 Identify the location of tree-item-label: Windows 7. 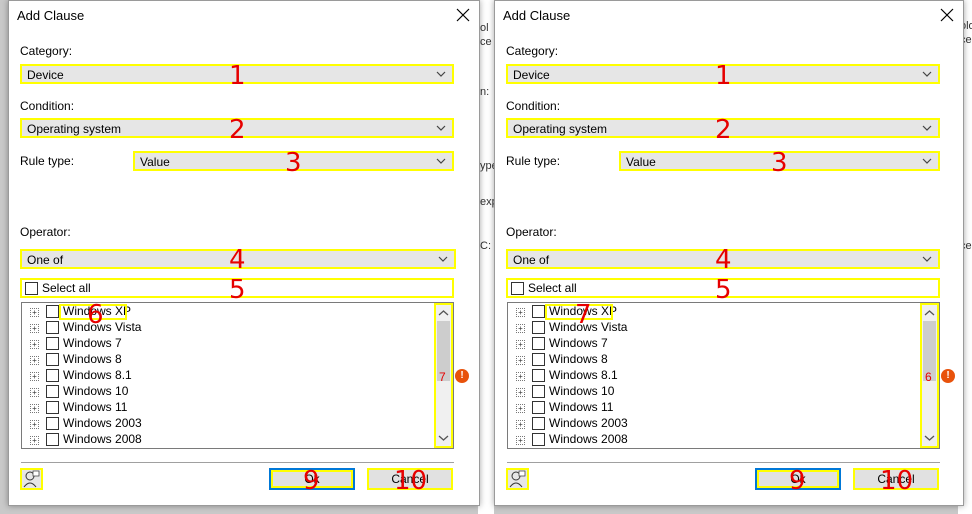
(92, 343).